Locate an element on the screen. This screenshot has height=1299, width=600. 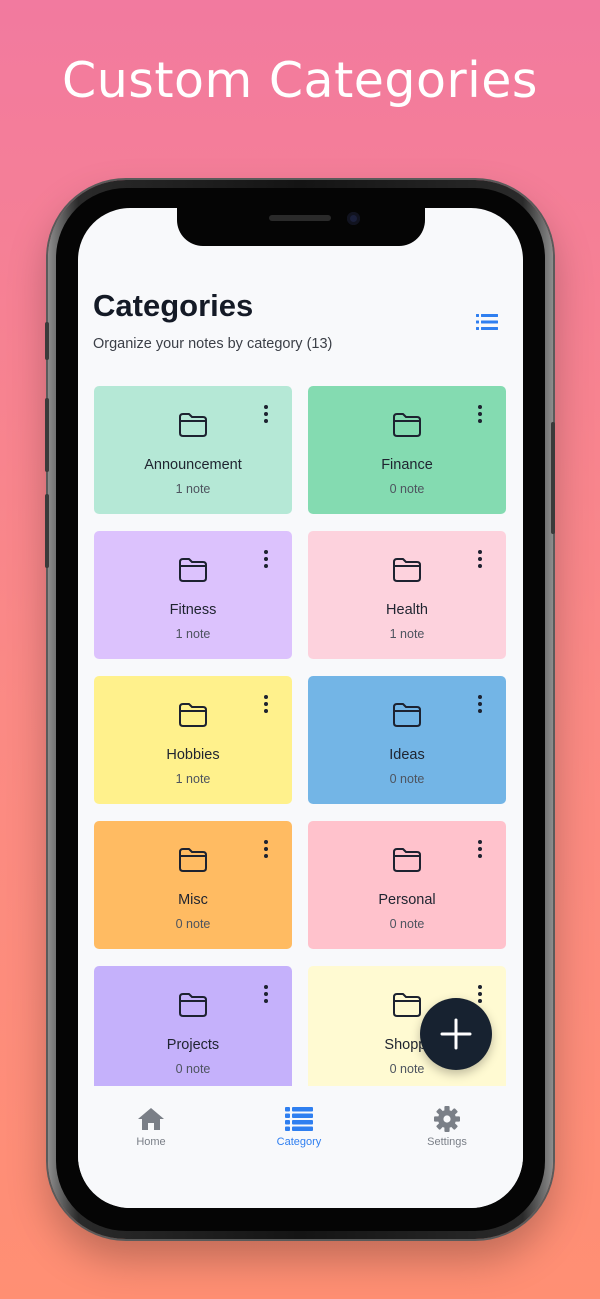
category-card: Projects 0 note is located at coordinates (193, 1030).